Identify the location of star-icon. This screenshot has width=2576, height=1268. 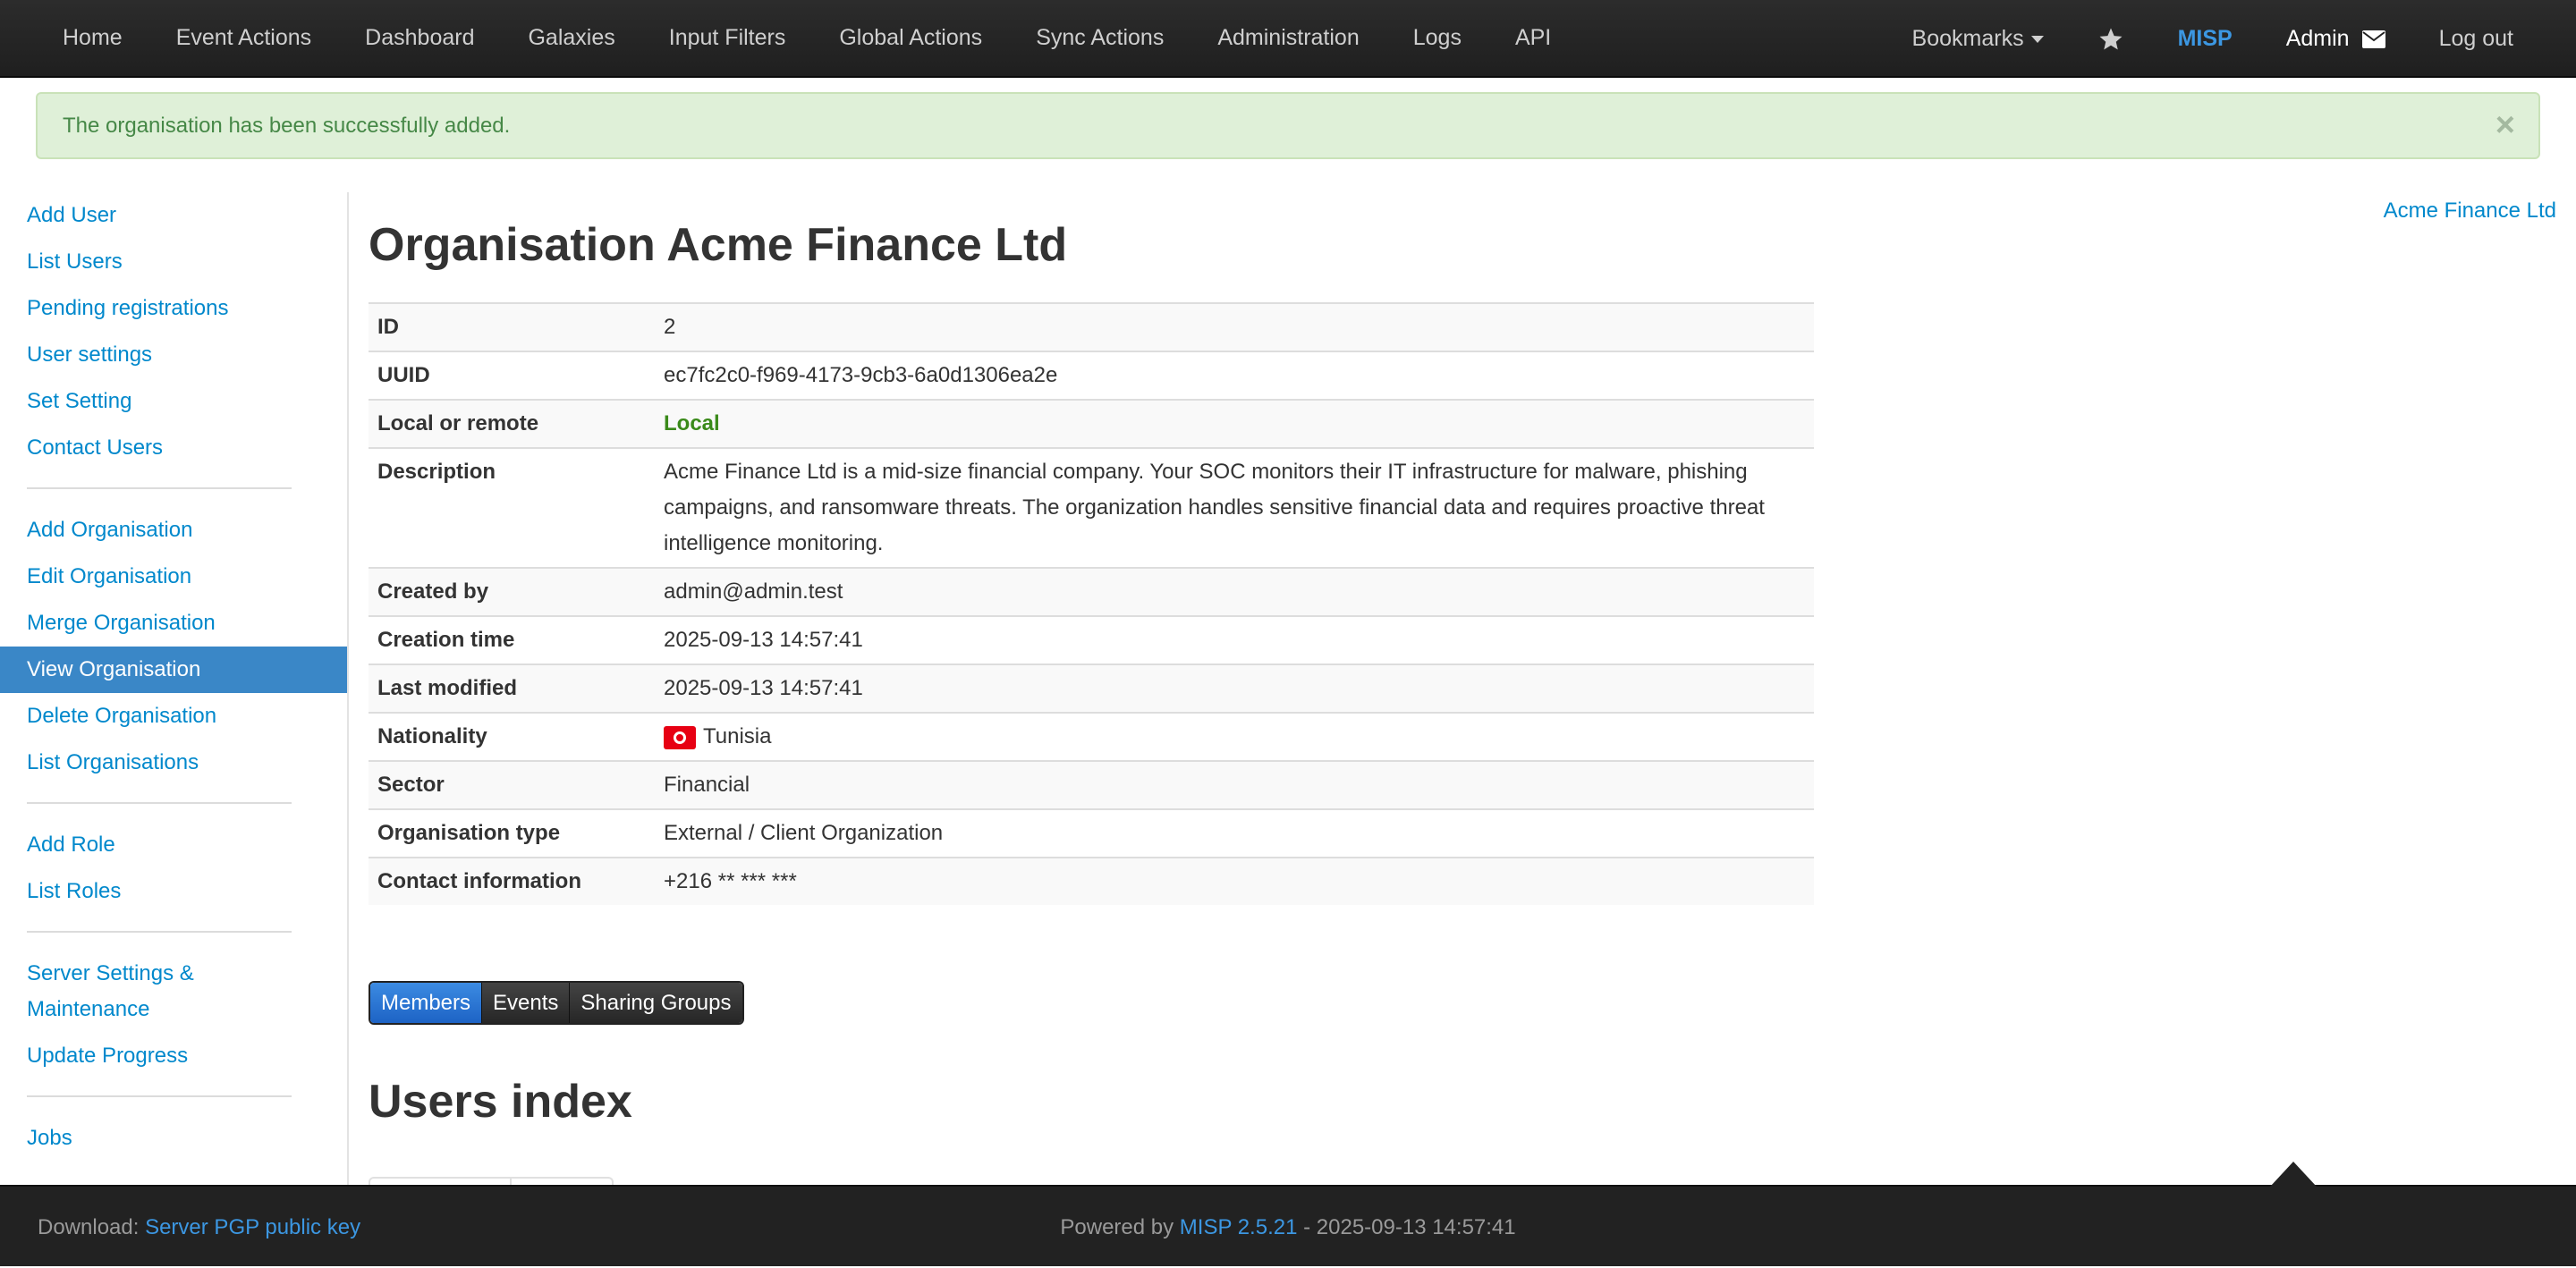
(2111, 39).